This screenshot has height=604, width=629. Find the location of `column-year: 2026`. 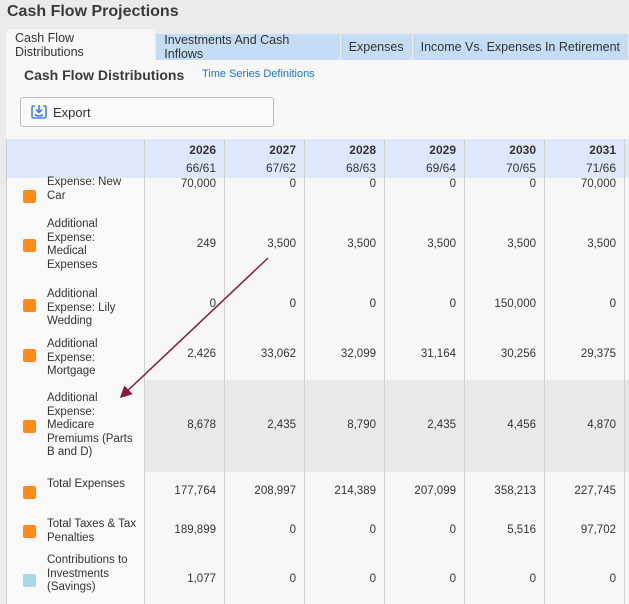

column-year: 2026 is located at coordinates (202, 150).